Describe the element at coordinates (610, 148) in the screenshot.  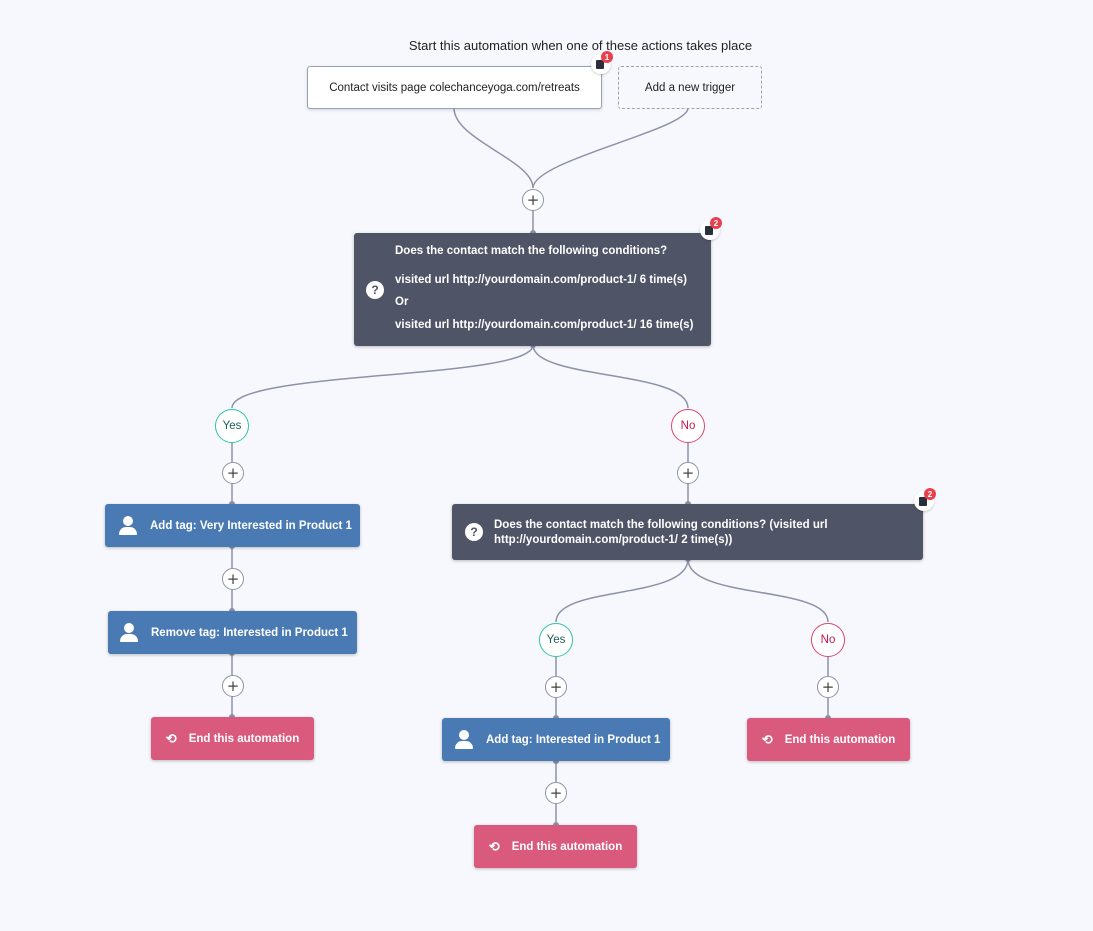
I see `connector-trigger2` at that location.